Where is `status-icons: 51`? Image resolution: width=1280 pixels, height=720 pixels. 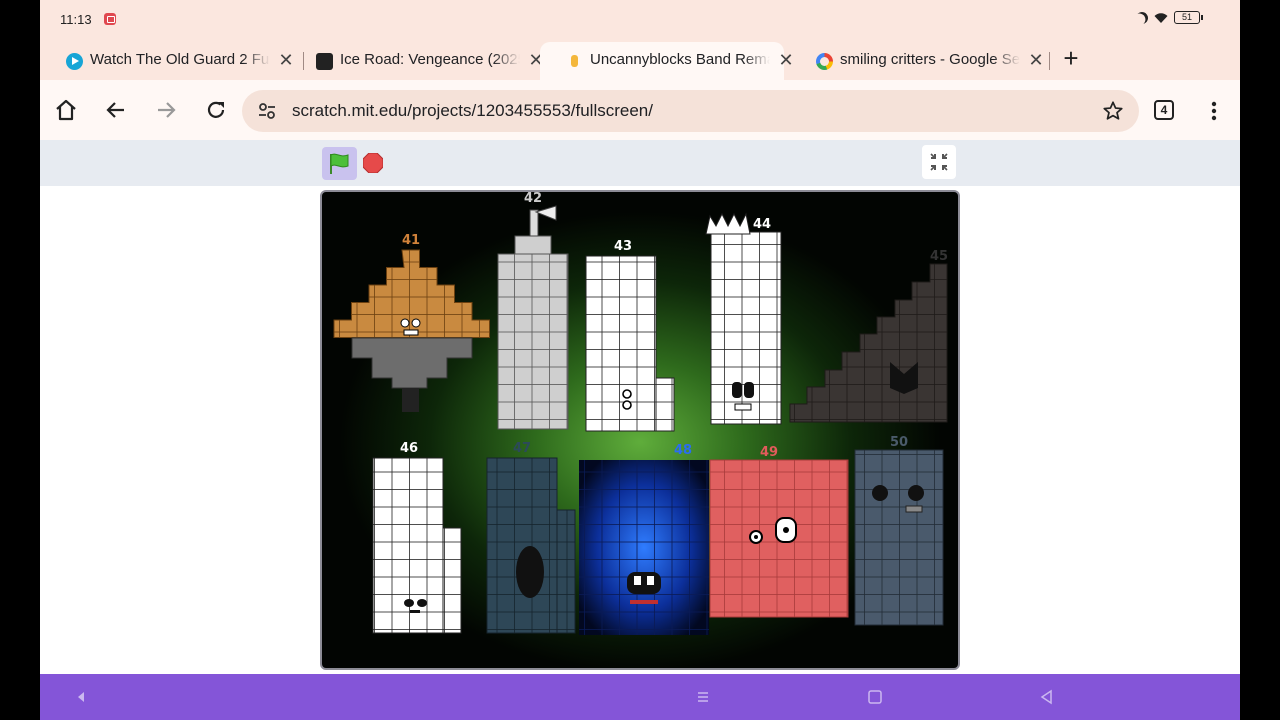
status-icons: 51 is located at coordinates (1168, 17).